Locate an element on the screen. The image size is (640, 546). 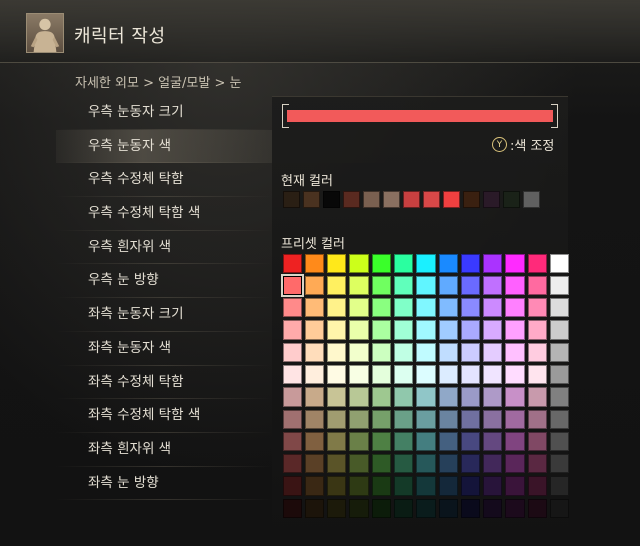
menu-item: 좌측 수정체 탁함 색 is located at coordinates (164, 416).